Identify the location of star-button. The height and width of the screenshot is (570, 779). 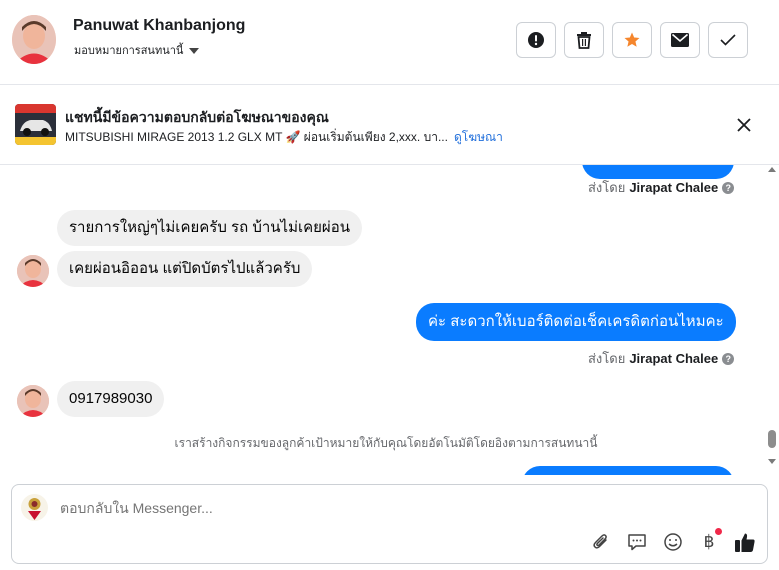
(632, 40).